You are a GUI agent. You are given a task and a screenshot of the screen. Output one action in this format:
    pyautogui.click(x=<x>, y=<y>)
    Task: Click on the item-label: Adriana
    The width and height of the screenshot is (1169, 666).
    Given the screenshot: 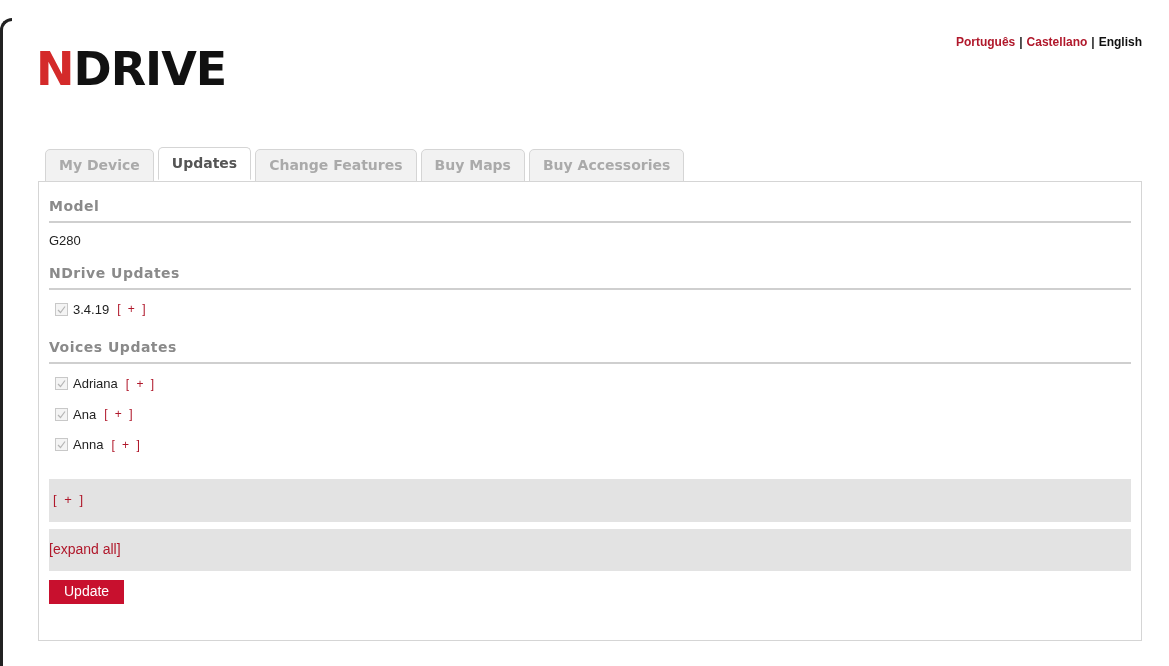 What is the action you would take?
    pyautogui.click(x=95, y=384)
    